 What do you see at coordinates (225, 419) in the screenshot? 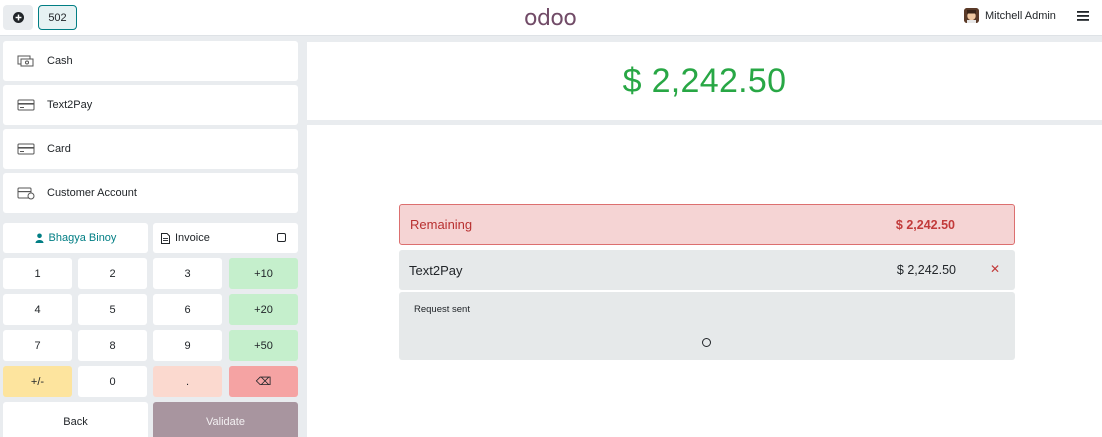
I see `validate-button: Validate` at bounding box center [225, 419].